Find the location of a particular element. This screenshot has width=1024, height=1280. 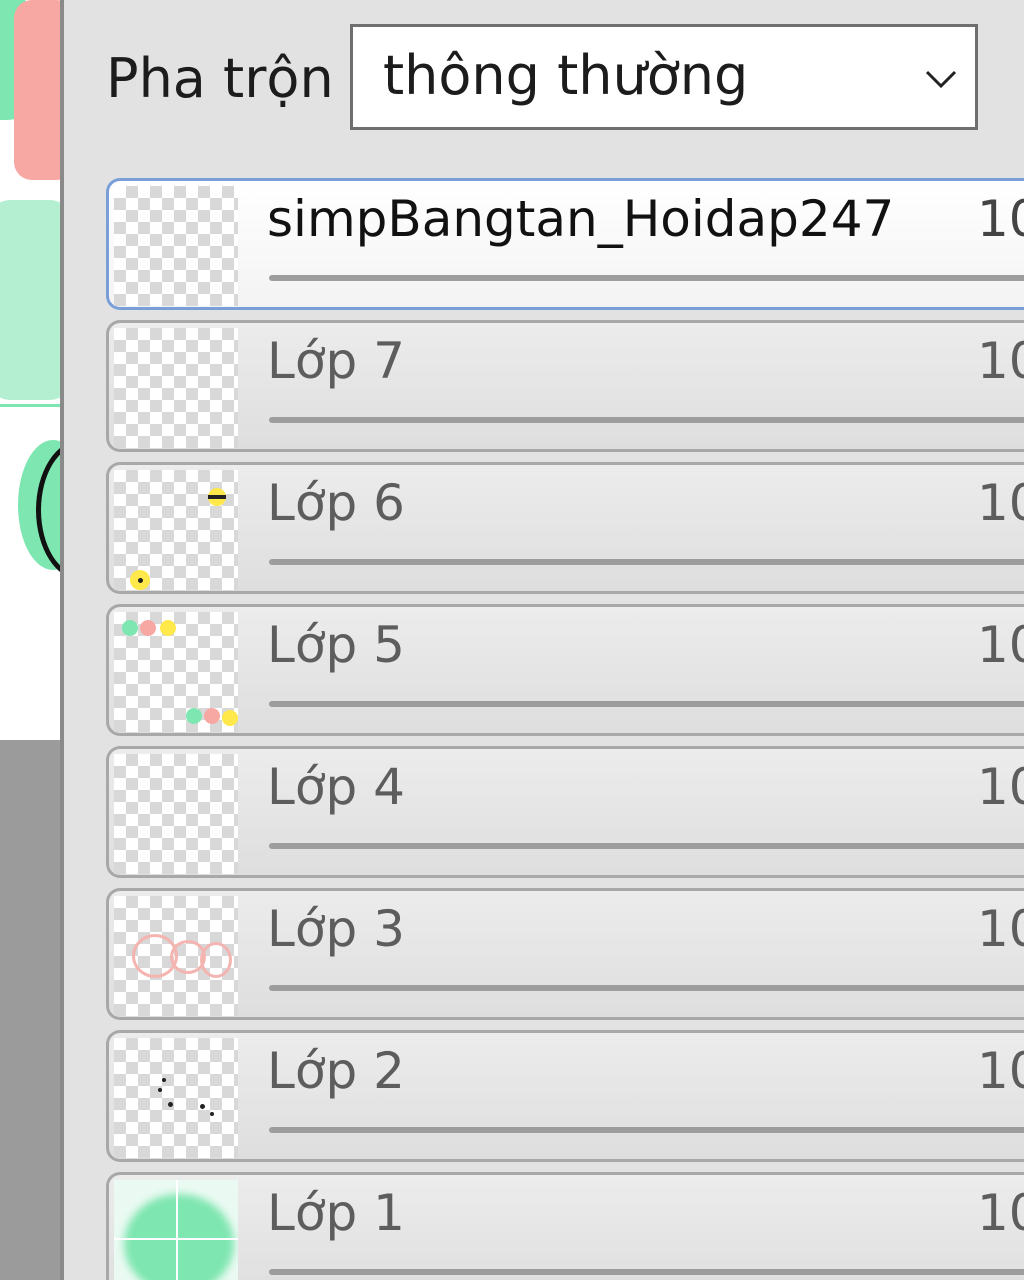

canvas-art-pink is located at coordinates (38, 90).